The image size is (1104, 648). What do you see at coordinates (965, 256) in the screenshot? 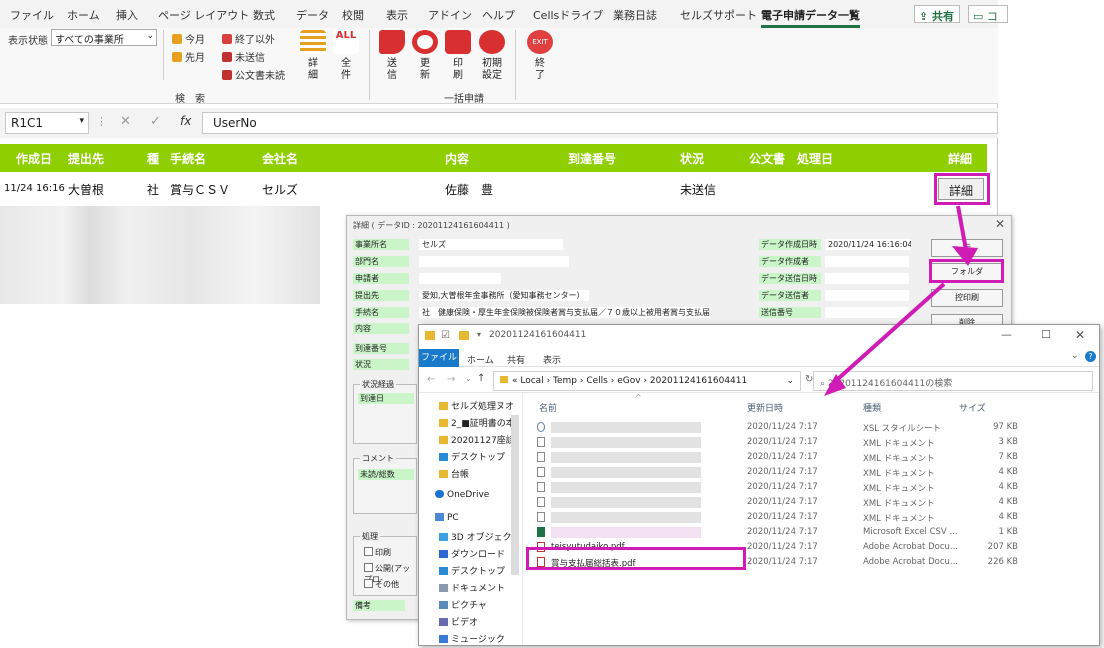
I see `arrow-head` at bounding box center [965, 256].